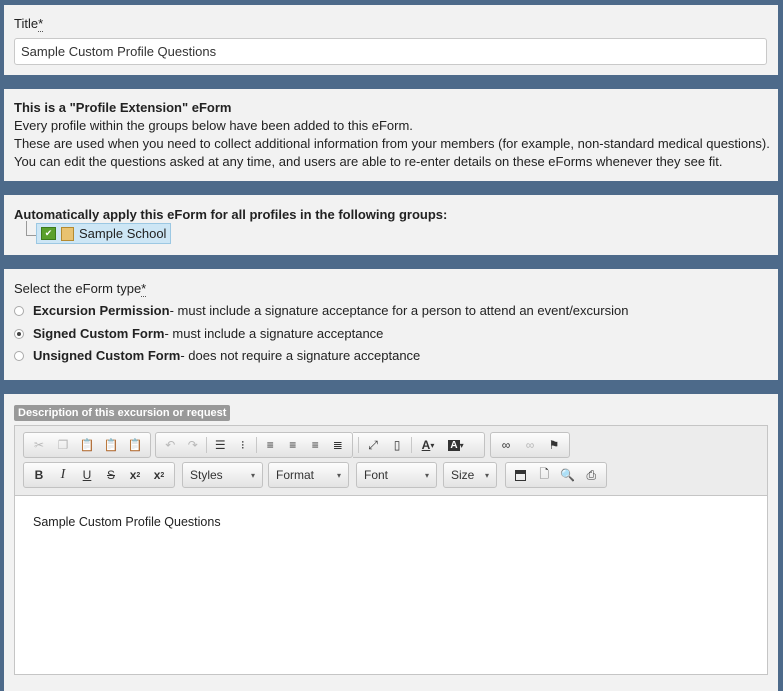  I want to click on paste-text-icon: 📋, so click(111, 445).